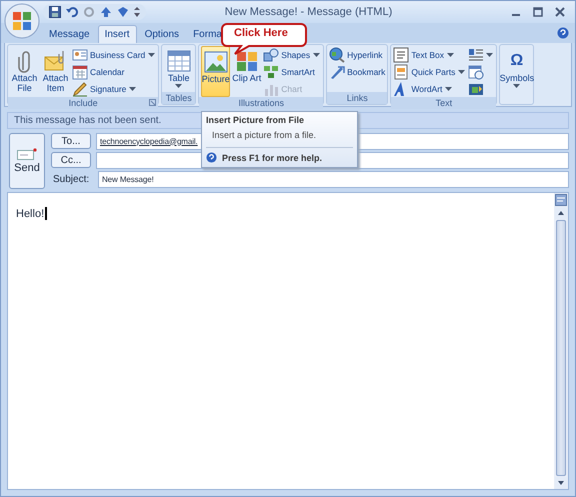 Image resolution: width=576 pixels, height=497 pixels. Describe the element at coordinates (256, 120) in the screenshot. I see `tooltip-title: Insert Picture from File` at that location.